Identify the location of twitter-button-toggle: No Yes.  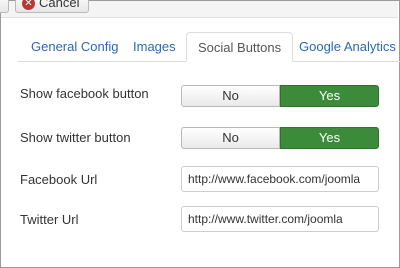
(280, 138).